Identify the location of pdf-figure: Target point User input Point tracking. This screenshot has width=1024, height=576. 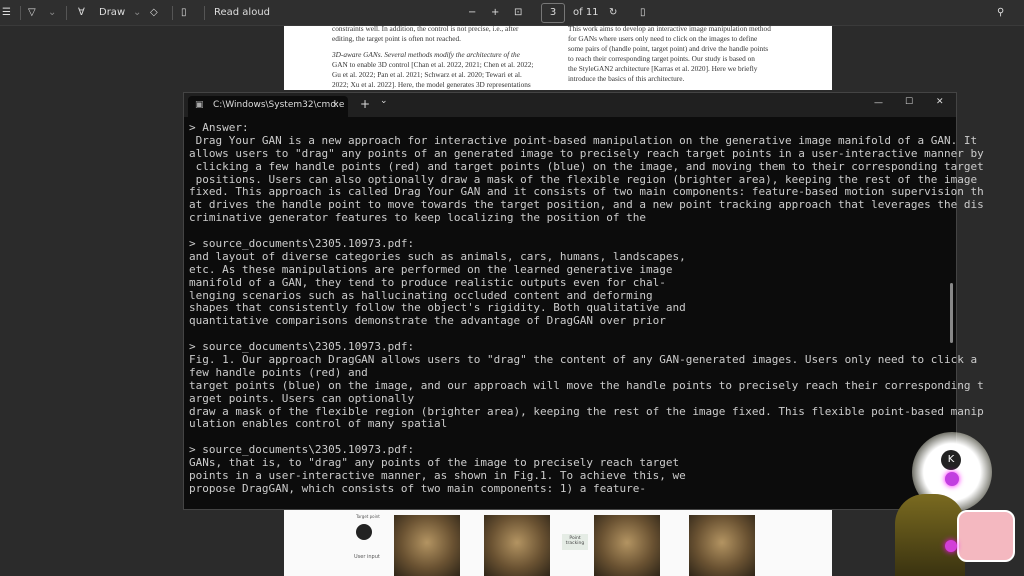
(558, 543).